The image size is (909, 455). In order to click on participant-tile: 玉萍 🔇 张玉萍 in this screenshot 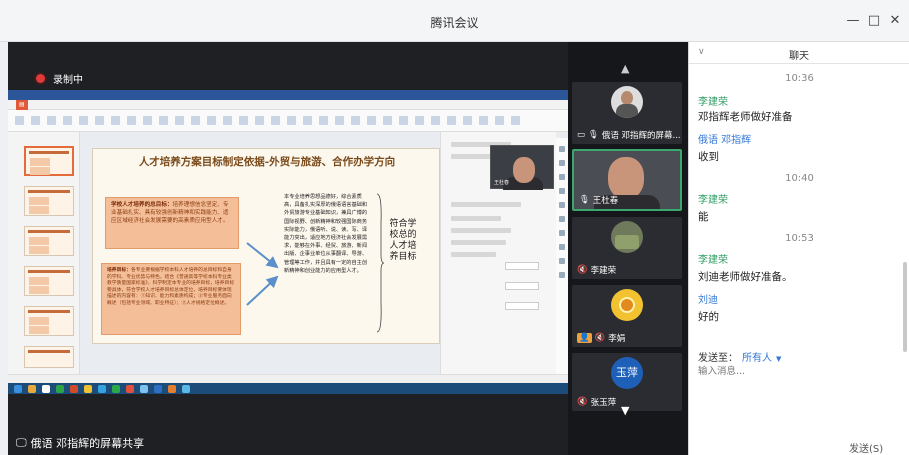, I will do `click(627, 382)`.